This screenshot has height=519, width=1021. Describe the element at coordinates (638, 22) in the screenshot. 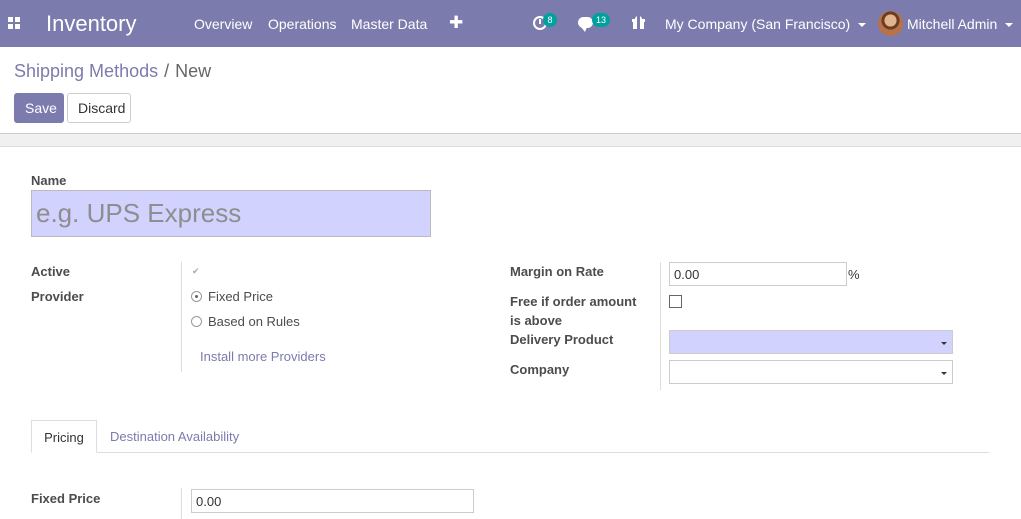

I see `gift-icon` at that location.